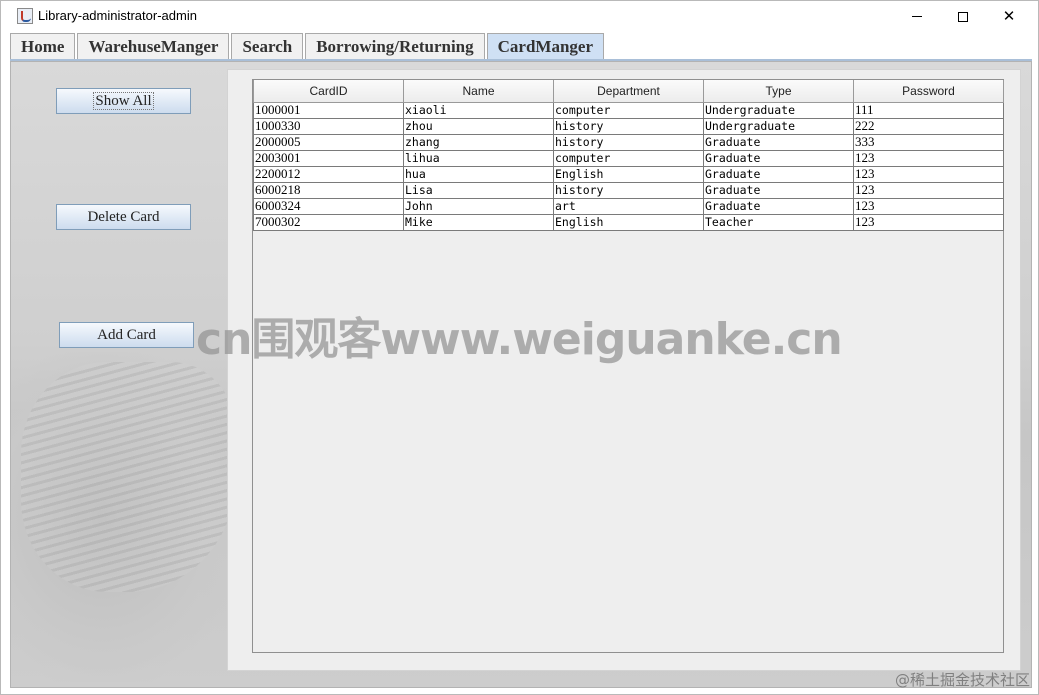  I want to click on table-row: 7000302 Mike English Teacher 123, so click(628, 222).